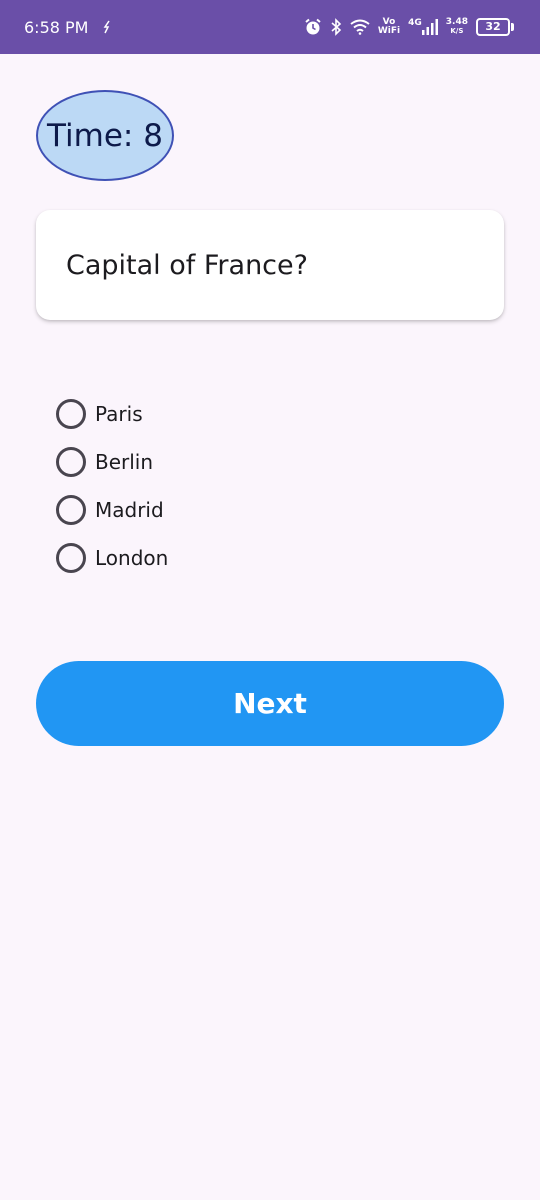 Image resolution: width=540 pixels, height=1200 pixels. I want to click on status-time: 6:58 PM, so click(56, 27).